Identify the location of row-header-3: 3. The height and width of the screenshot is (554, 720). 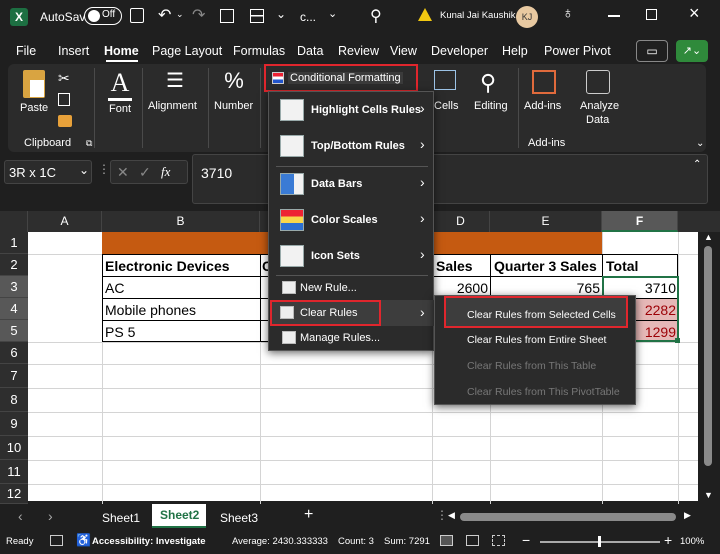
(14, 287).